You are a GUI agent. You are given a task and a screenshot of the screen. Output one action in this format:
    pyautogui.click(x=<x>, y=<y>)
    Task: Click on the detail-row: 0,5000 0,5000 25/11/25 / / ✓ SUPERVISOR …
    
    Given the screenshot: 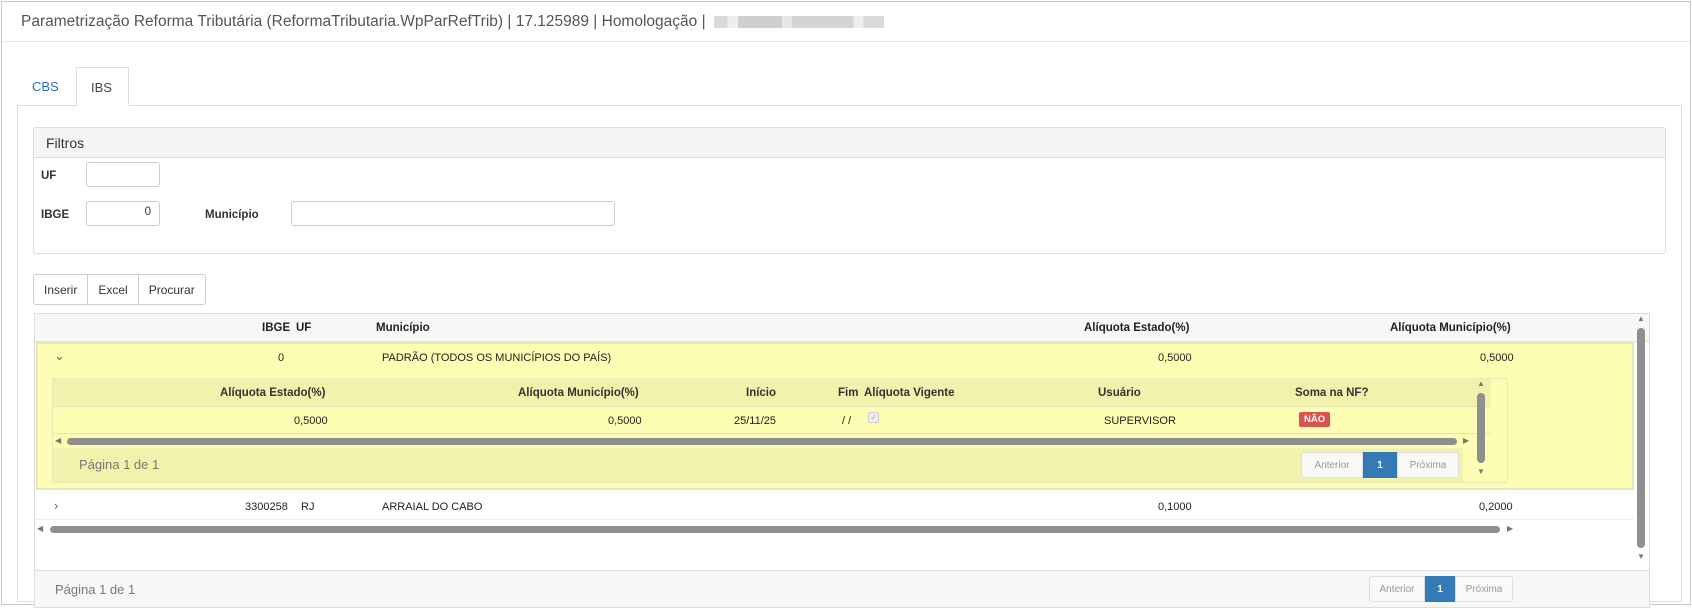 What is the action you would take?
    pyautogui.click(x=772, y=420)
    